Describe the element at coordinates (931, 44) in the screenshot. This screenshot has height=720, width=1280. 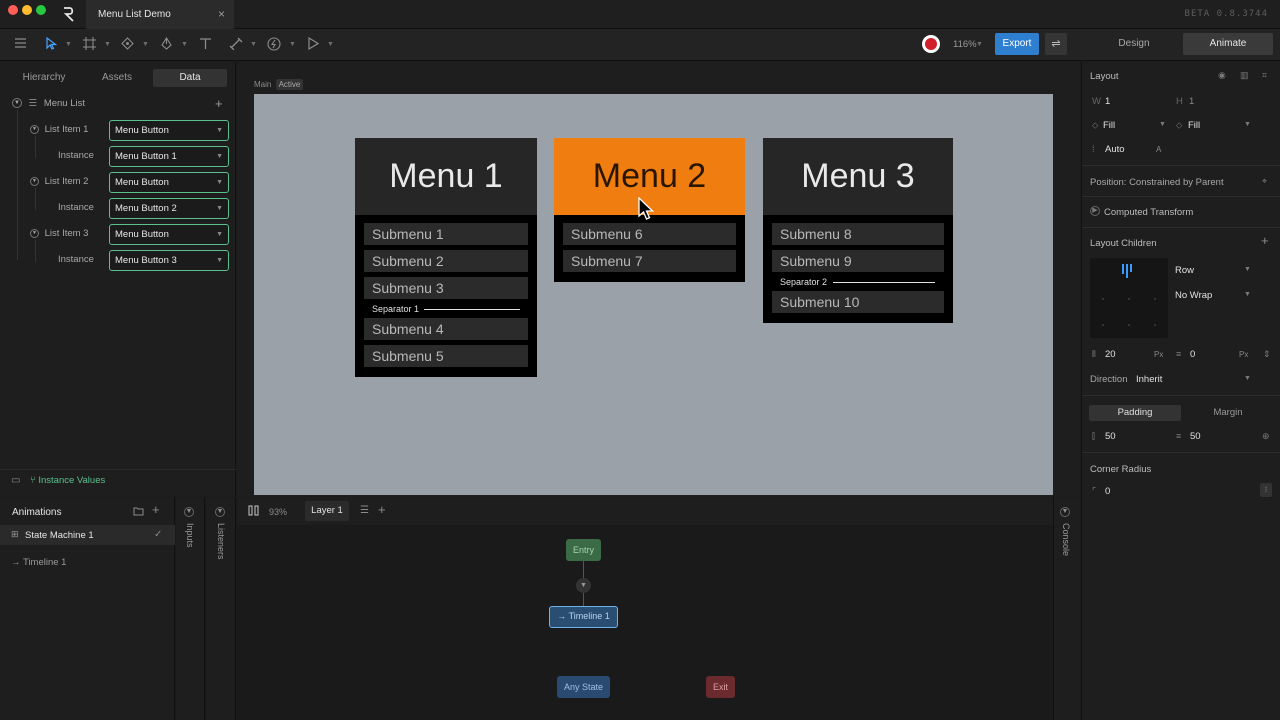
I see `avatar` at that location.